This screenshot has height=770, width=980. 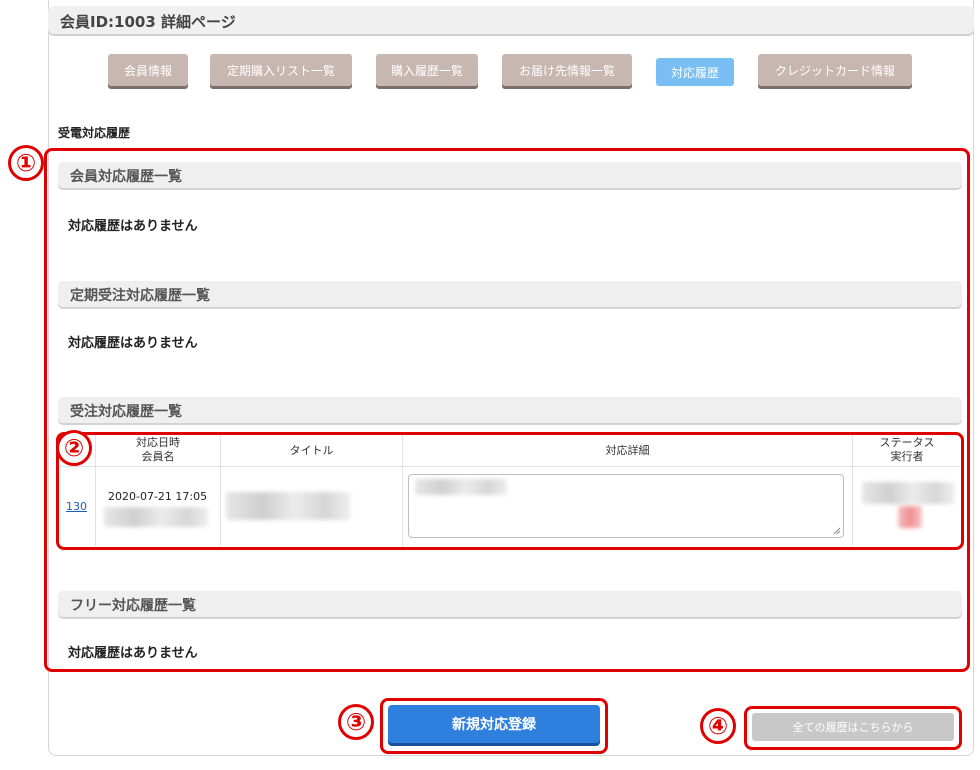 I want to click on tab-credit-card: クレジットカード情報, so click(x=835, y=70).